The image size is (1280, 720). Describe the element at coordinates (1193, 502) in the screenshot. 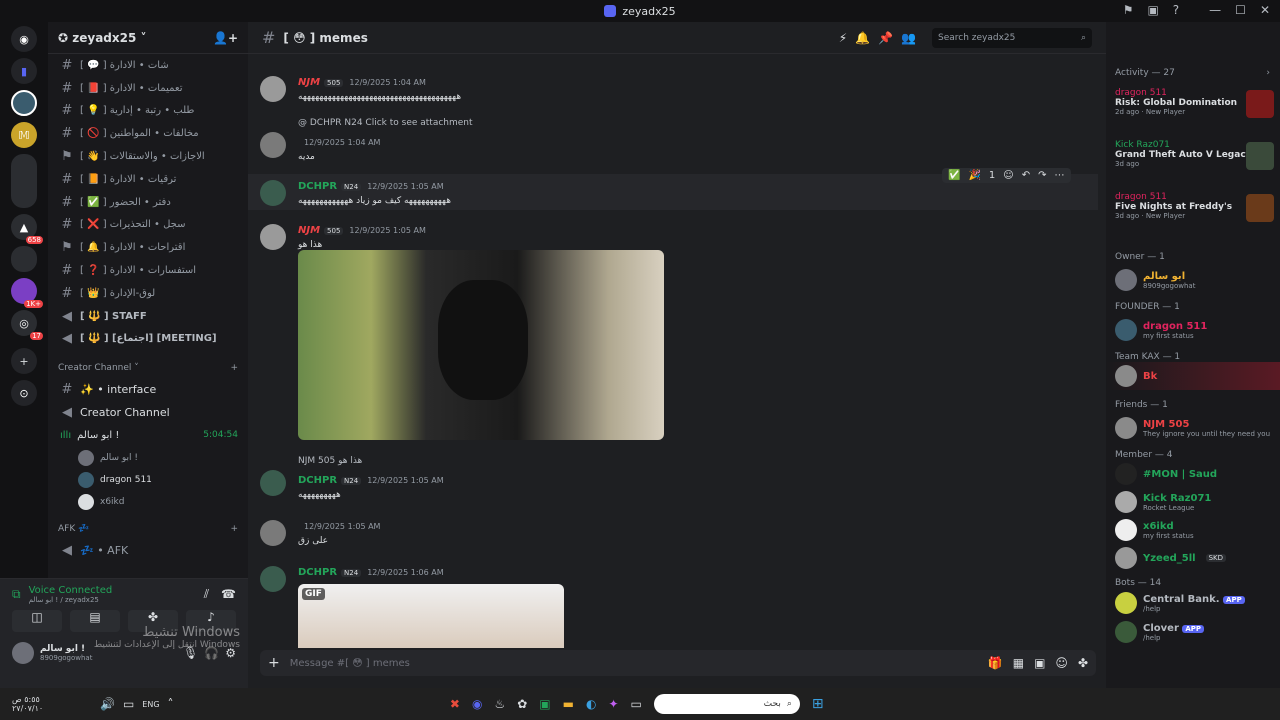

I see `member-item: Kick Raz071 Rocket League` at that location.